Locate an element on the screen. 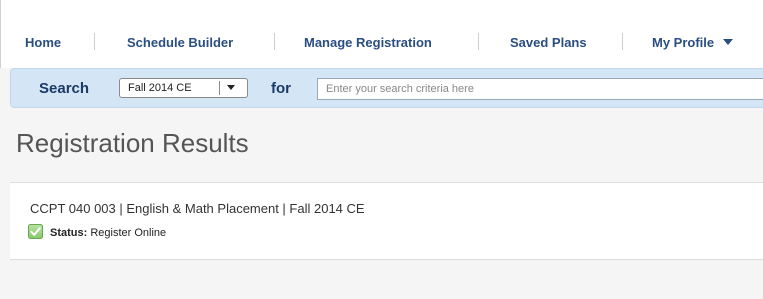 The image size is (763, 299). nav-my-profile: My Profile is located at coordinates (693, 42).